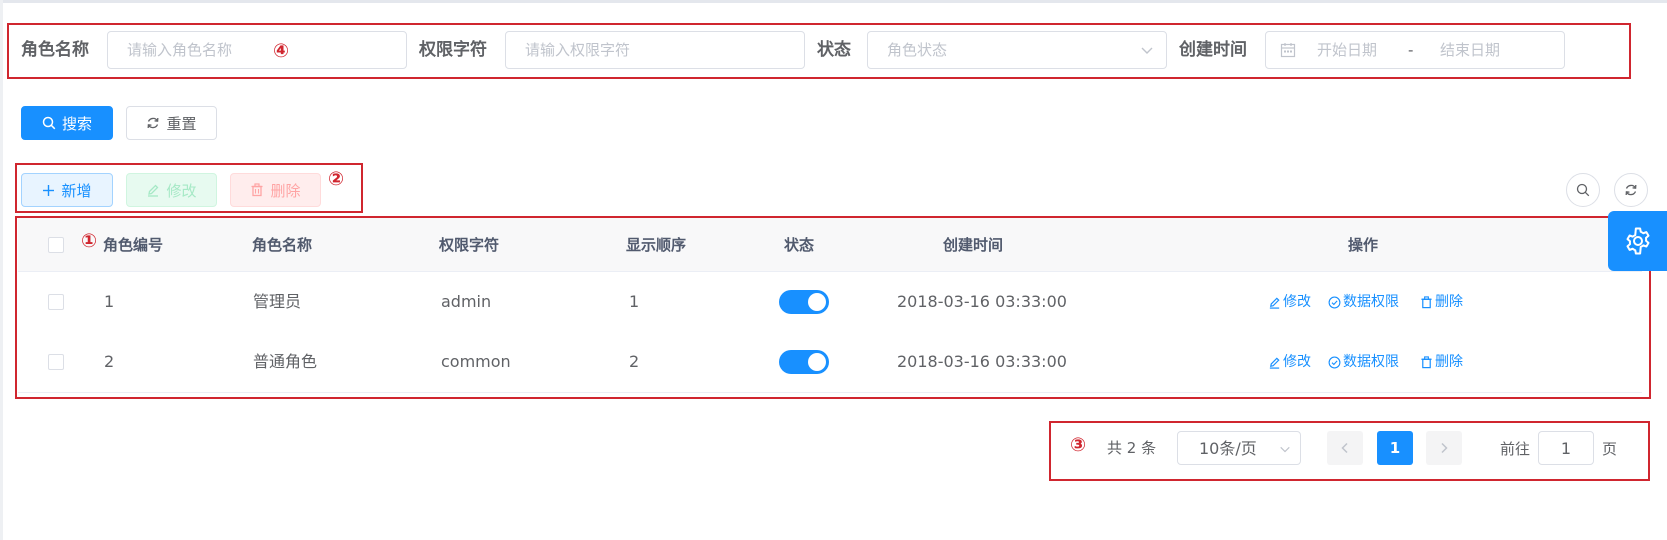 This screenshot has height=540, width=1667. Describe the element at coordinates (49, 190) in the screenshot. I see `plus-icon` at that location.